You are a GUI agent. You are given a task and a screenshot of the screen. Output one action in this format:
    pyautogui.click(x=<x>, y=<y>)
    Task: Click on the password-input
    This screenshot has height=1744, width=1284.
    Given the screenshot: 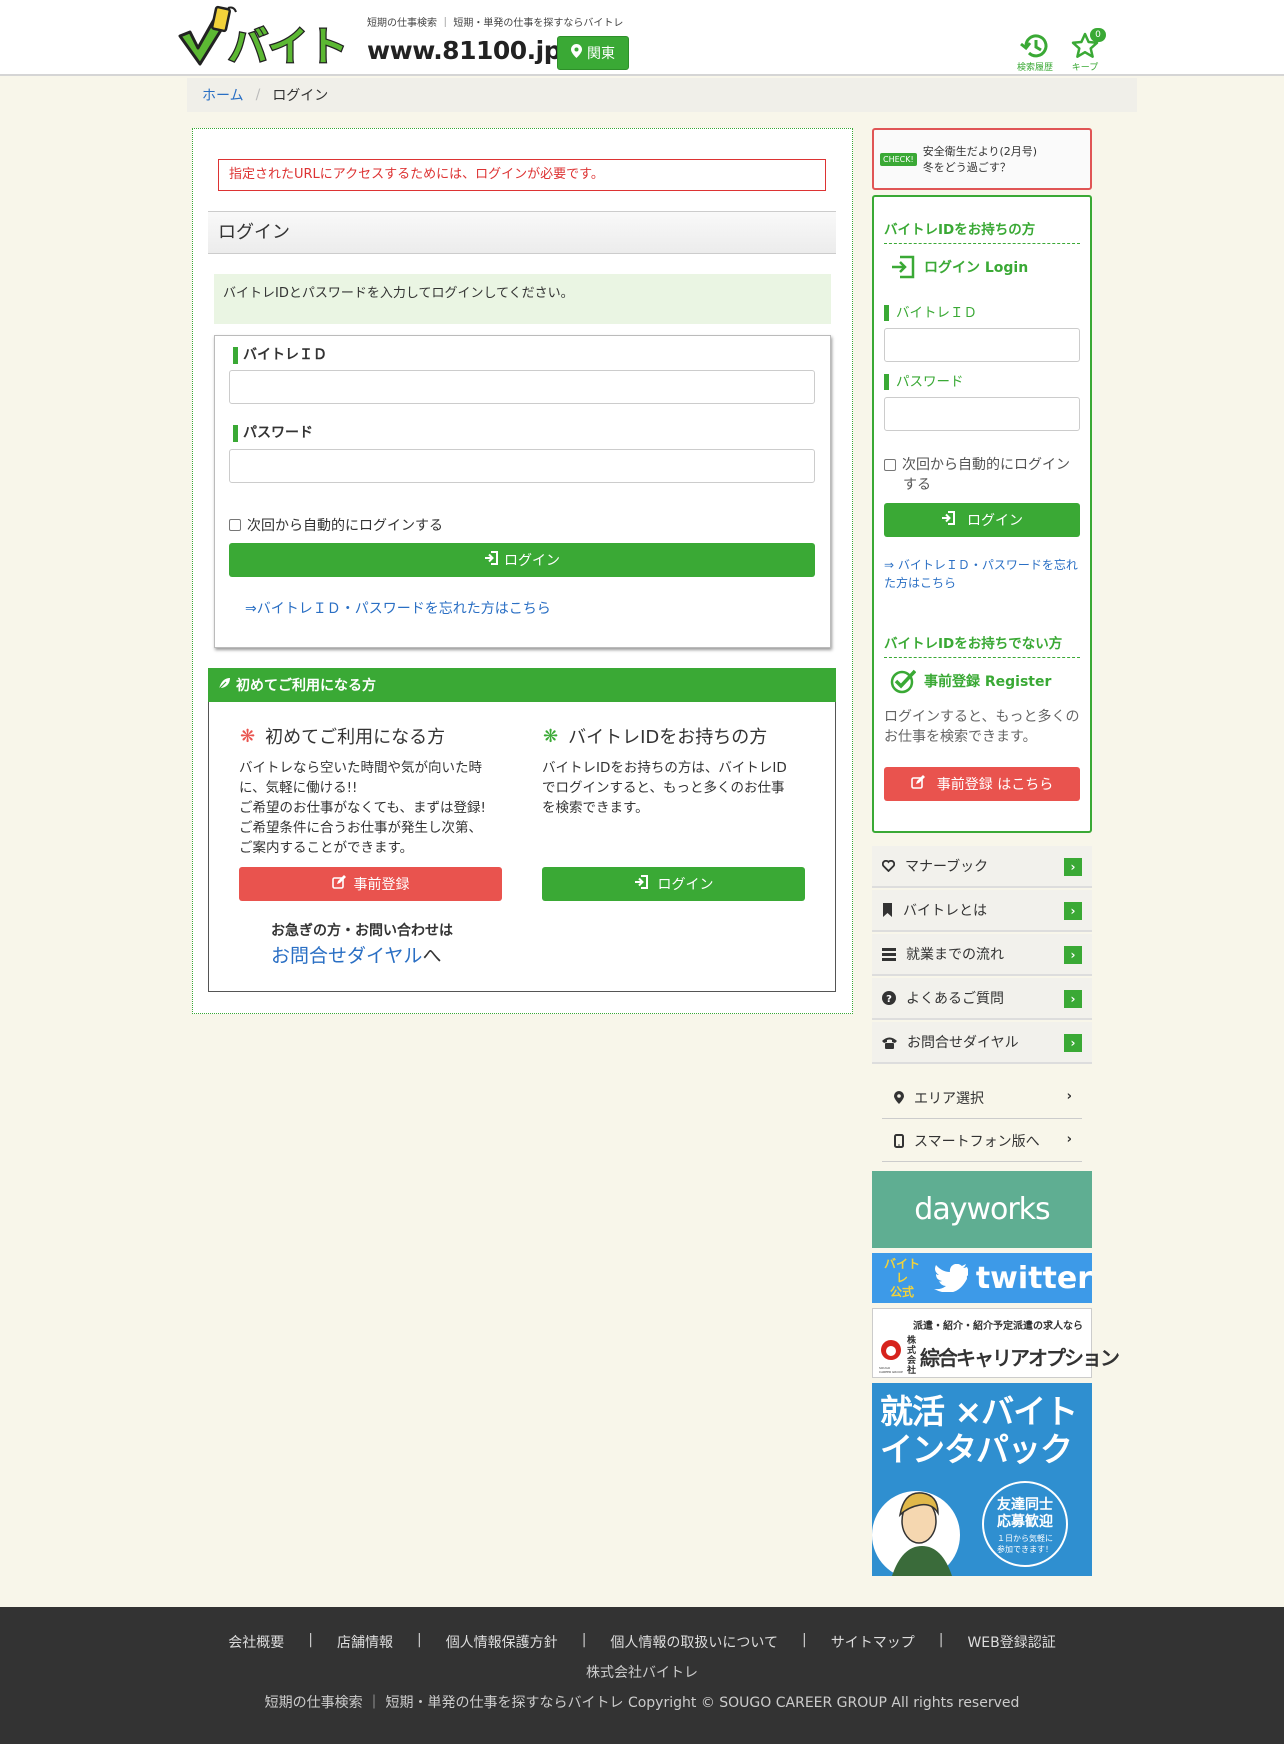 What is the action you would take?
    pyautogui.click(x=522, y=466)
    